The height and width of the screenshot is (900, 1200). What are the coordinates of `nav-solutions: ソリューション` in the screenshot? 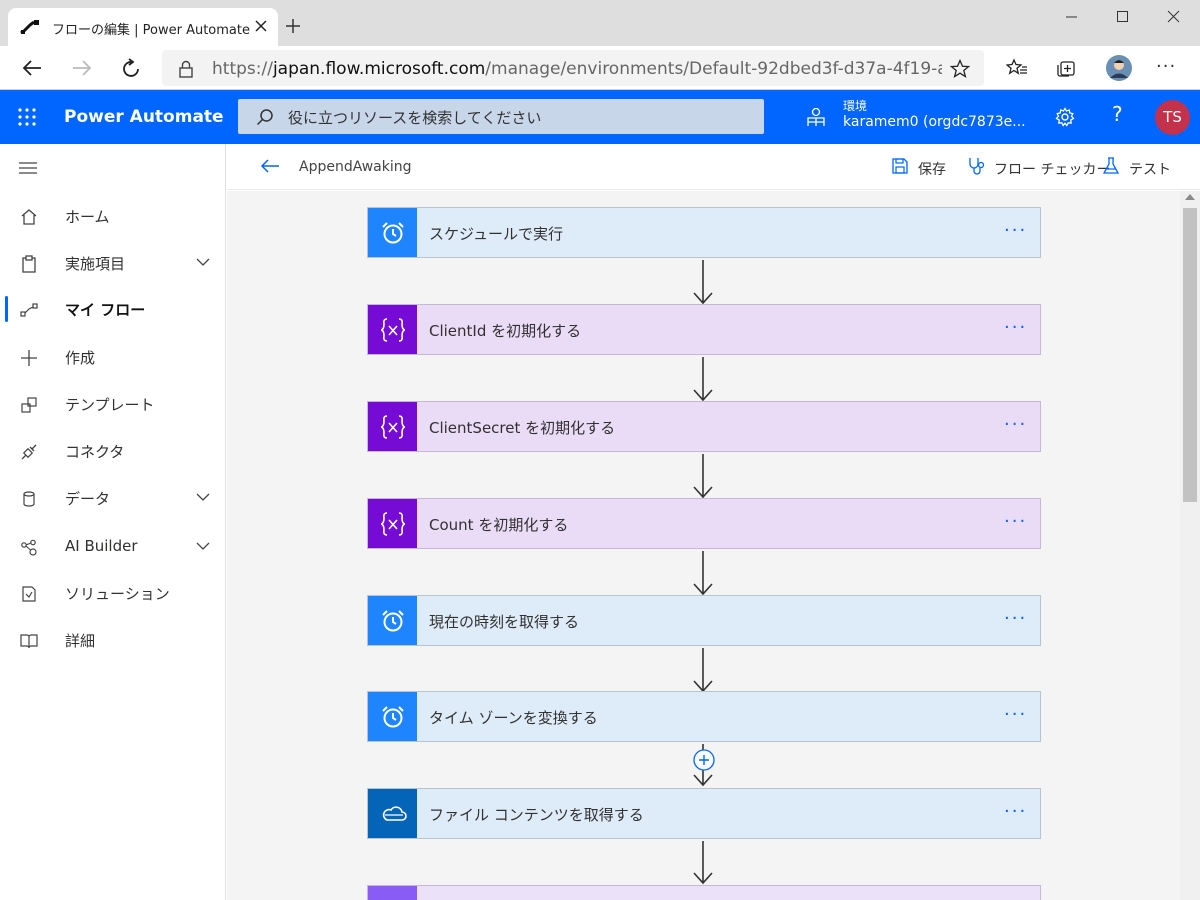 It's located at (112, 593).